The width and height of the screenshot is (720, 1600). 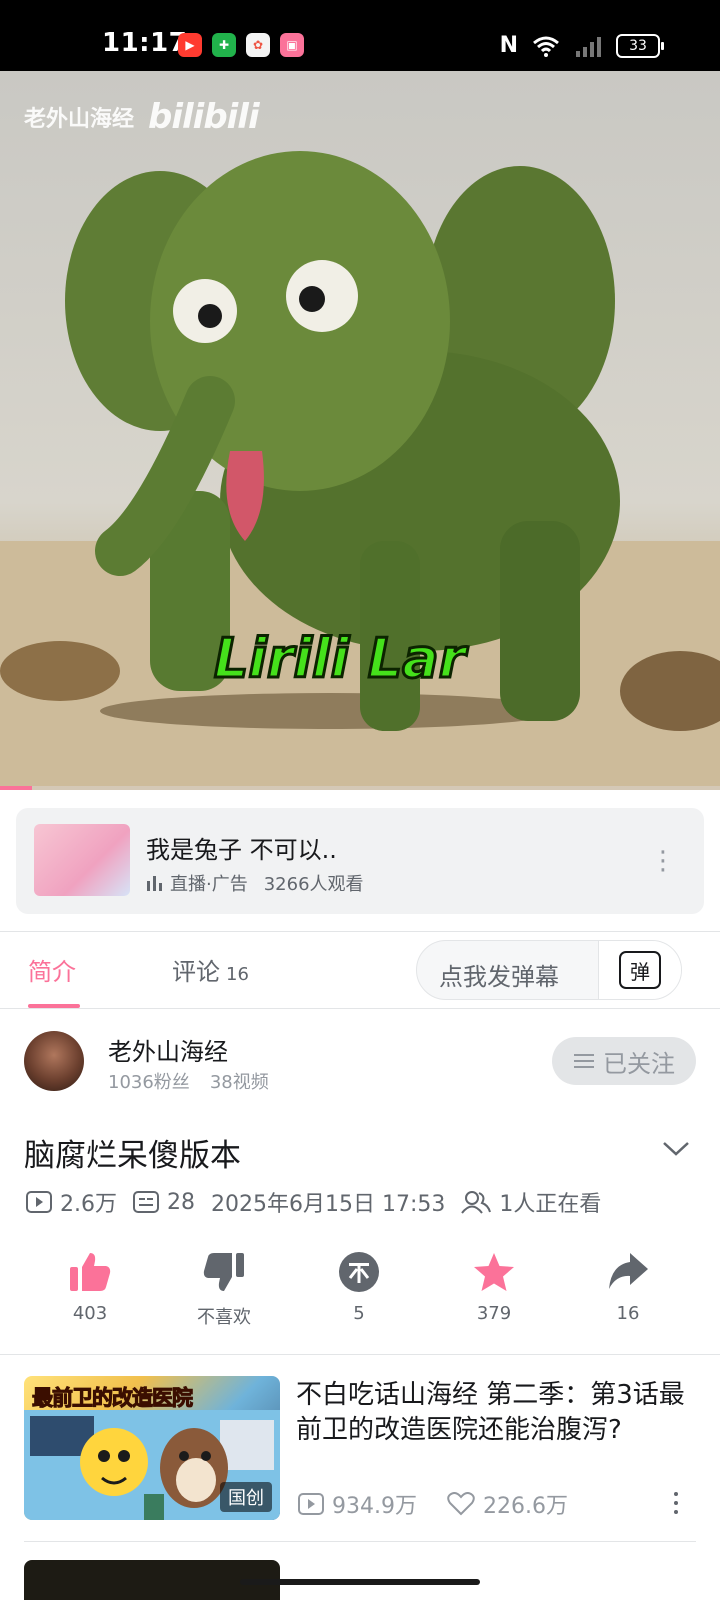 I want to click on favorite-button: 379, so click(x=494, y=1287).